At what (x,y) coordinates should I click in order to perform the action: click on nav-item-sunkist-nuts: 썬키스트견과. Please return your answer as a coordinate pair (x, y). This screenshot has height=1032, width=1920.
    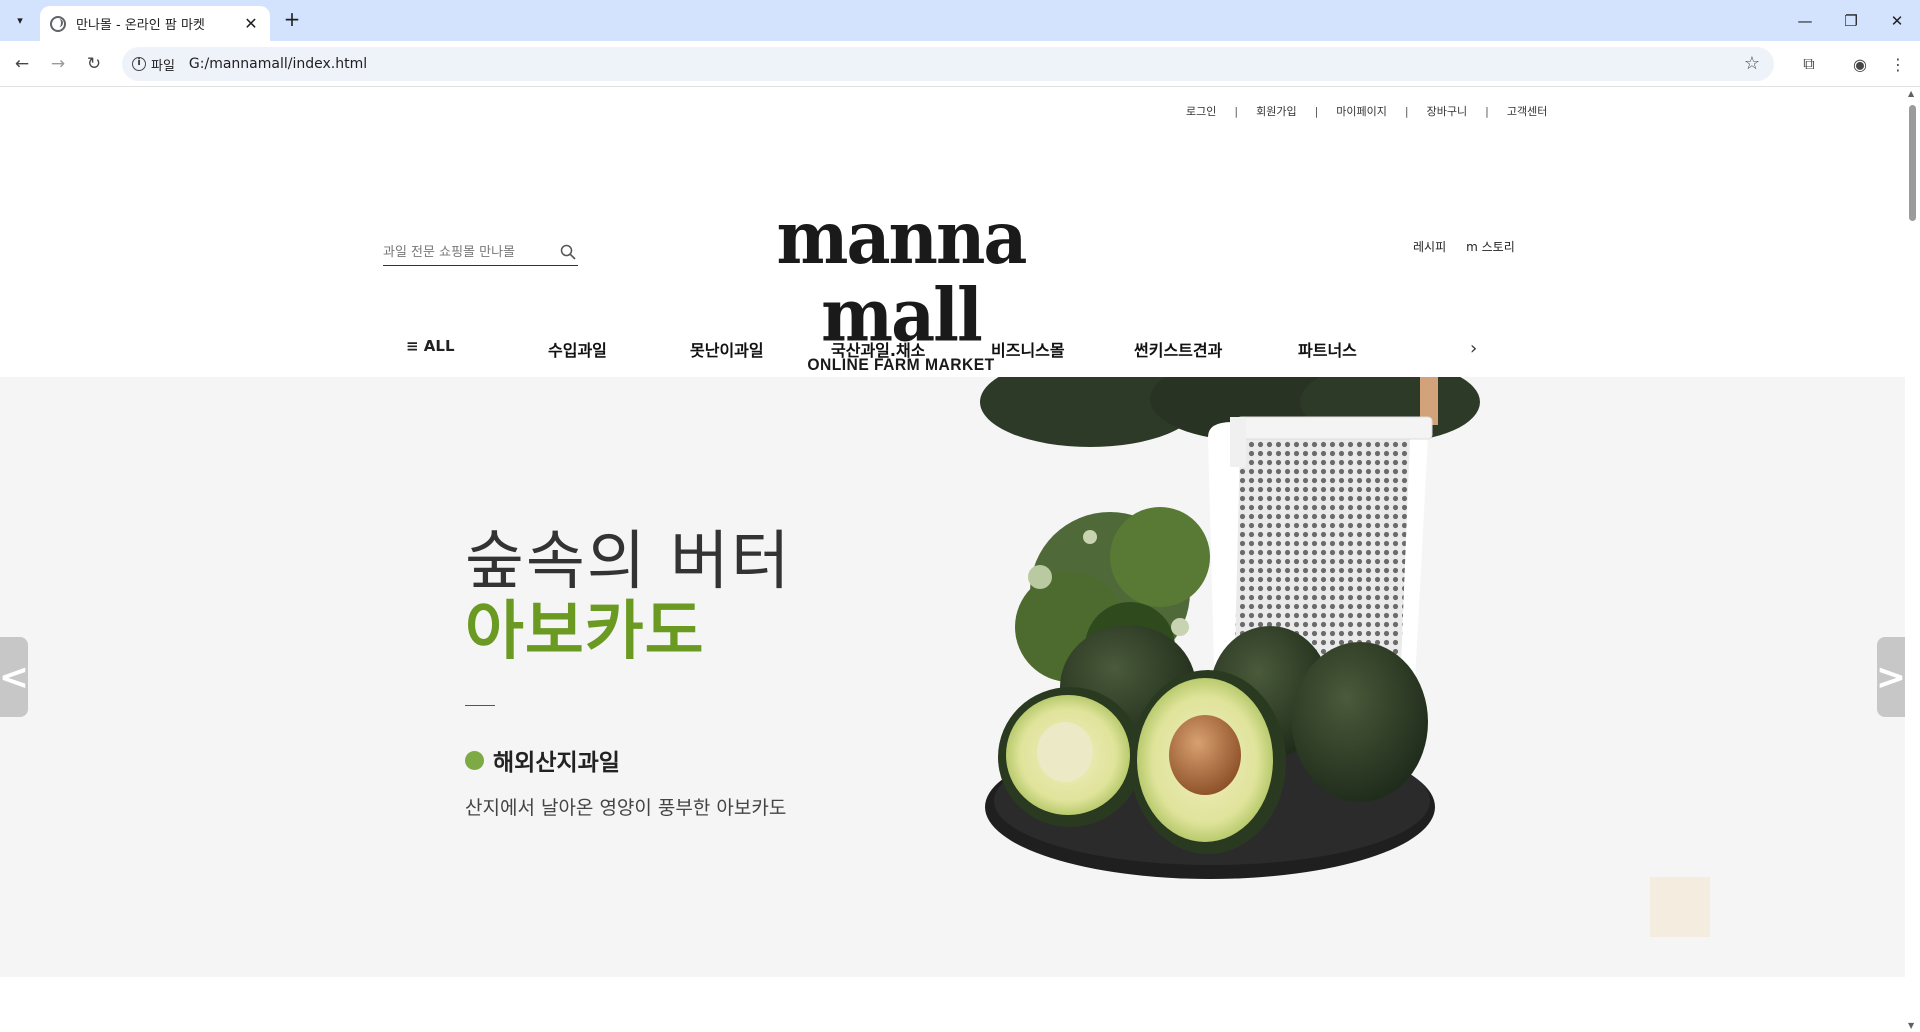
    Looking at the image, I should click on (1178, 349).